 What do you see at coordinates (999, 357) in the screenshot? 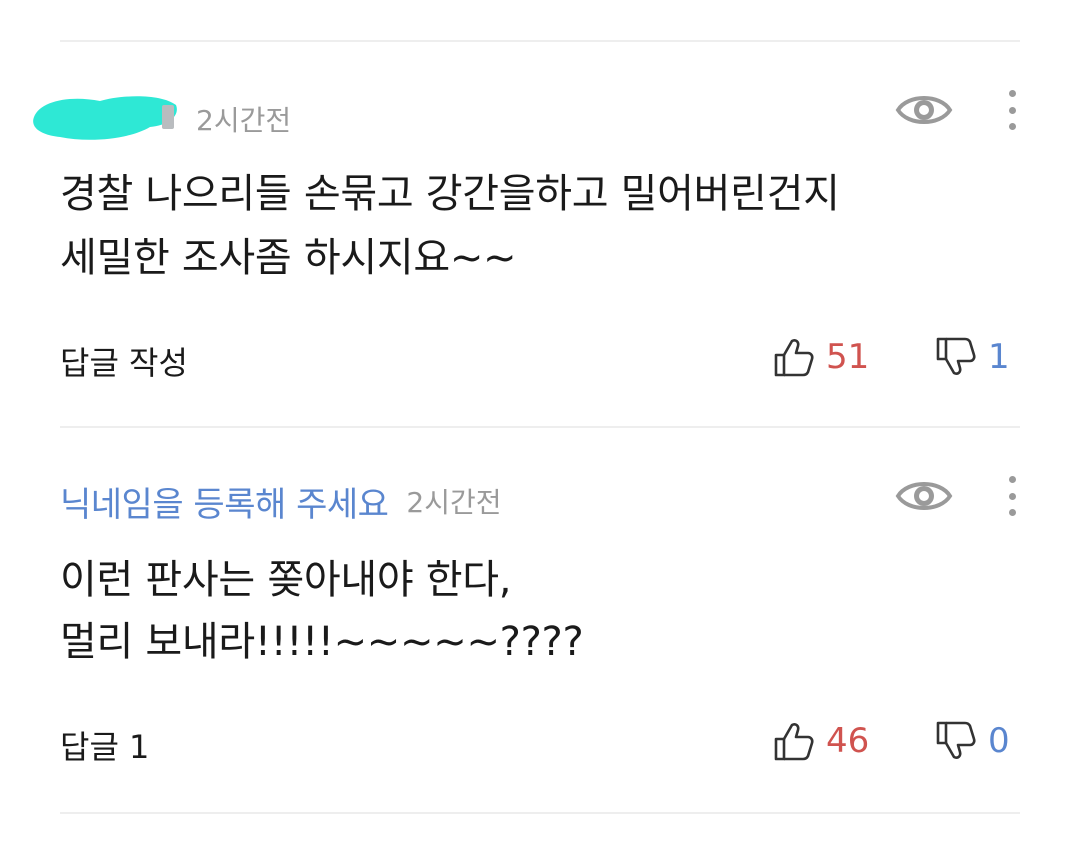
I see `dislike-count: 1` at bounding box center [999, 357].